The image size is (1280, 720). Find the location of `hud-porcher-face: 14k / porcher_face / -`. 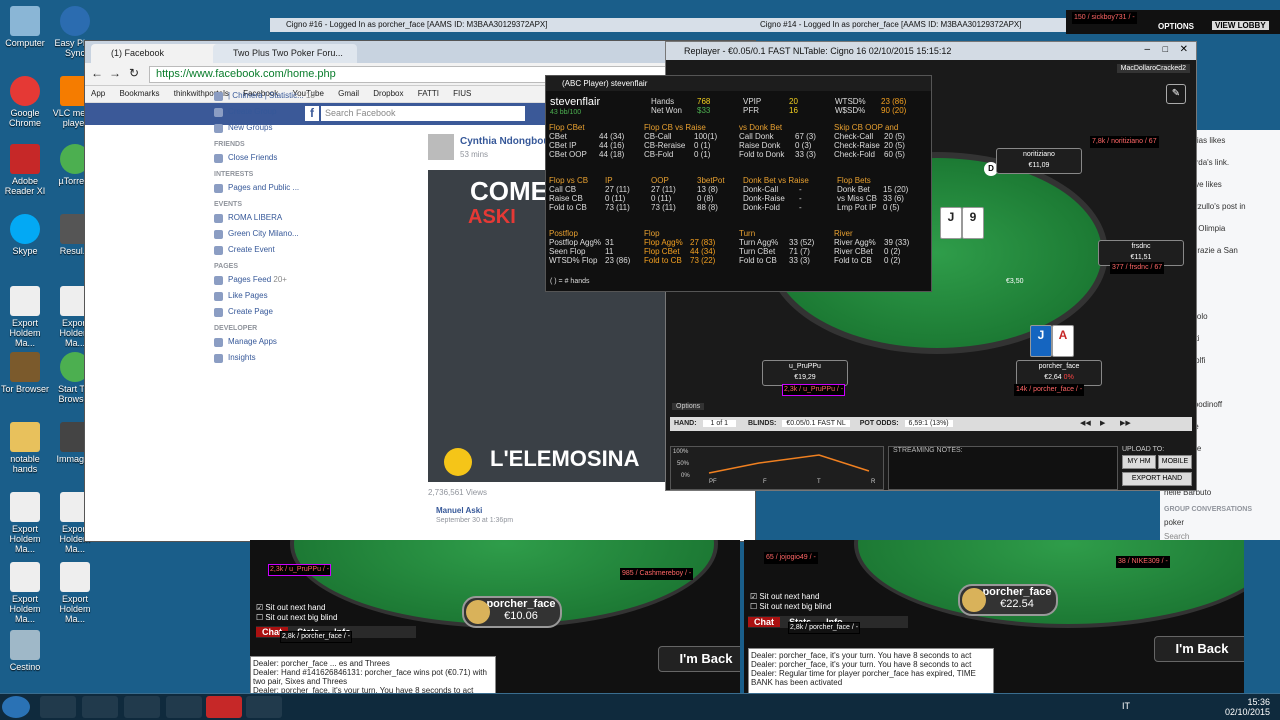

hud-porcher-face: 14k / porcher_face / - is located at coordinates (1049, 390).